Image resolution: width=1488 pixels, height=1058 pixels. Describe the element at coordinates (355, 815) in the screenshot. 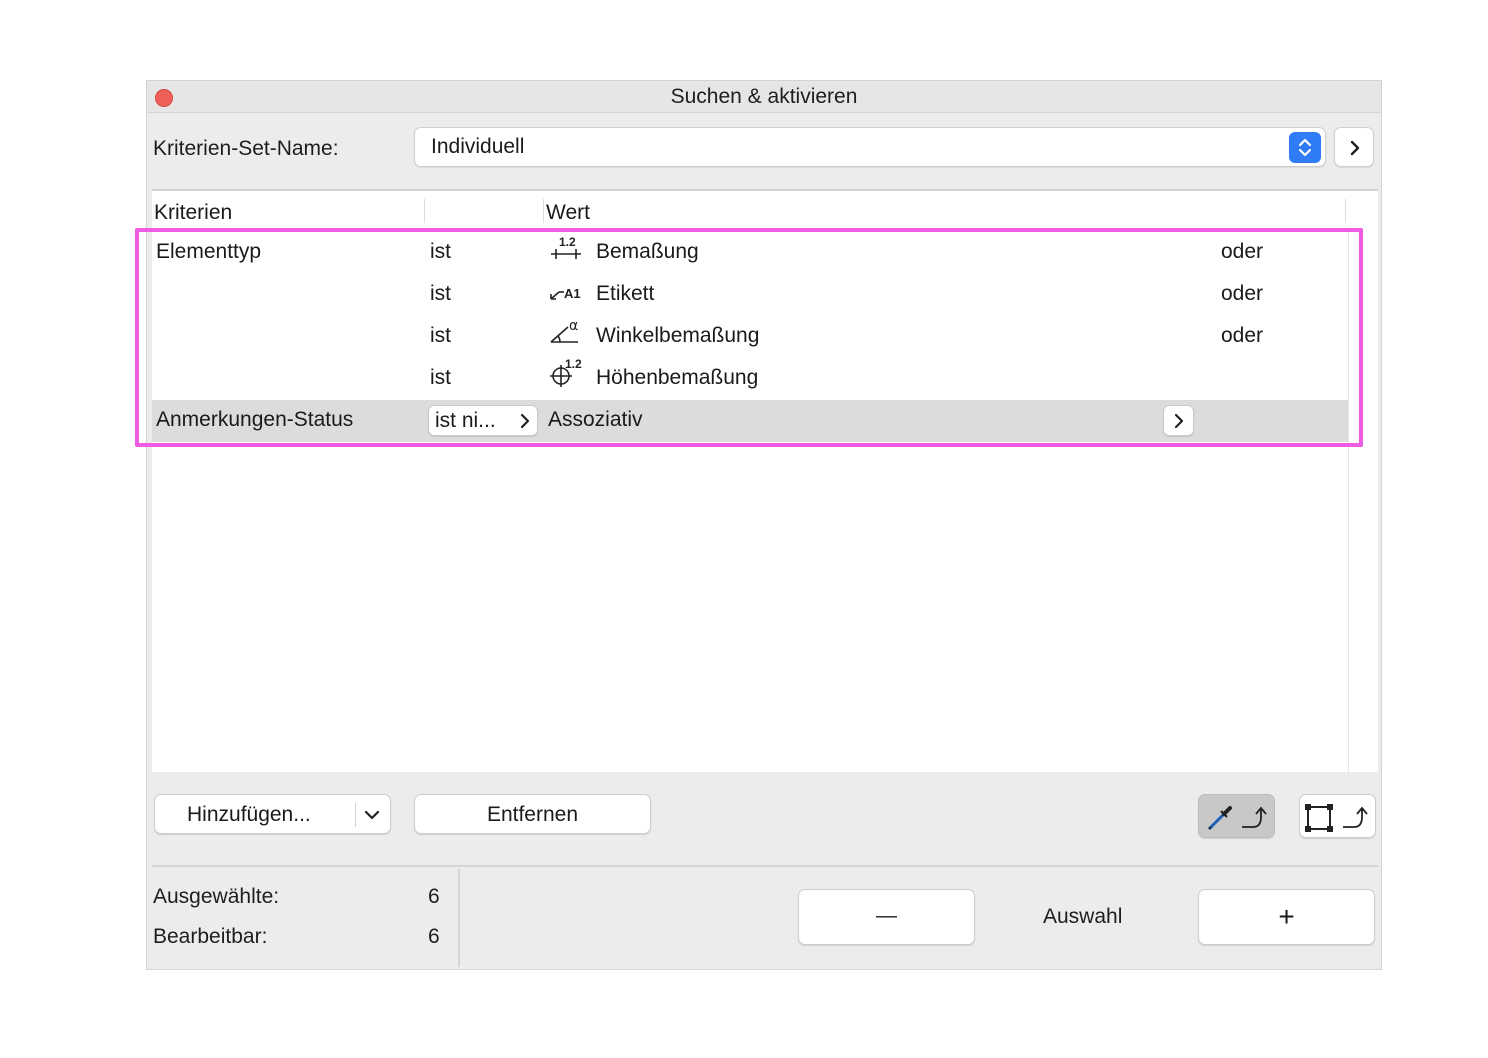

I see `split-divider` at that location.